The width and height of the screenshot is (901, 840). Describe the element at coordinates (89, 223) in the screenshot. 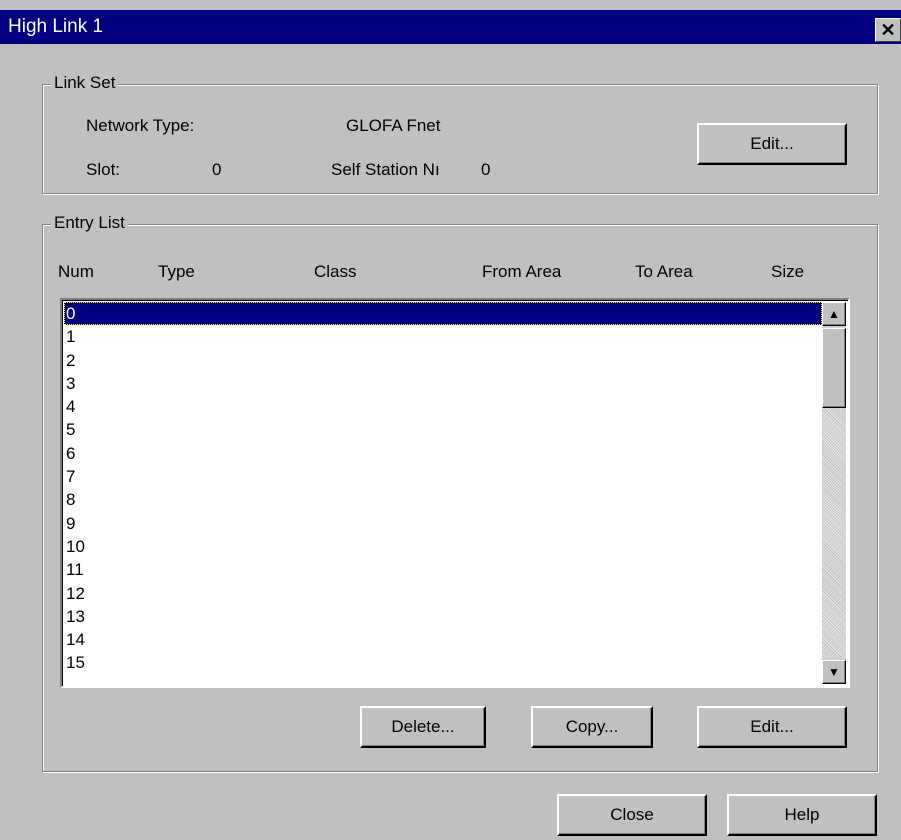

I see `entry-list-label: Entry List` at that location.